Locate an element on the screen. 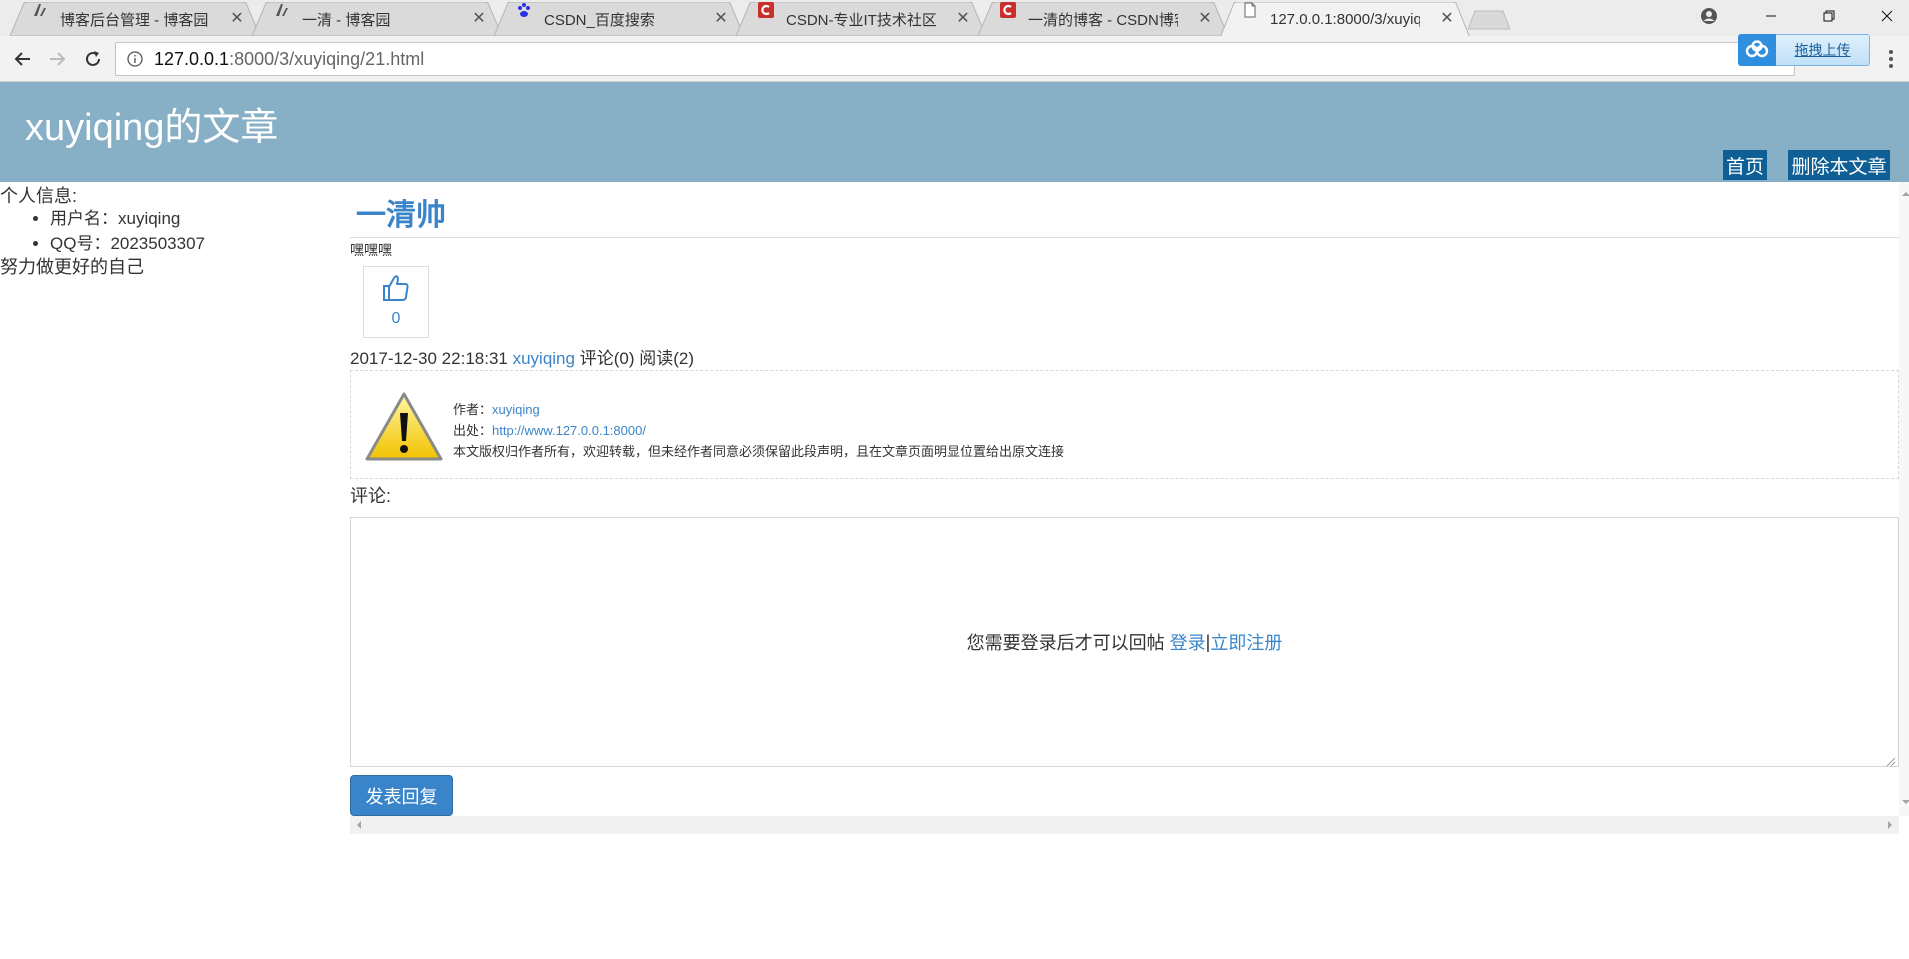 This screenshot has width=1909, height=959. back-button is located at coordinates (23, 59).